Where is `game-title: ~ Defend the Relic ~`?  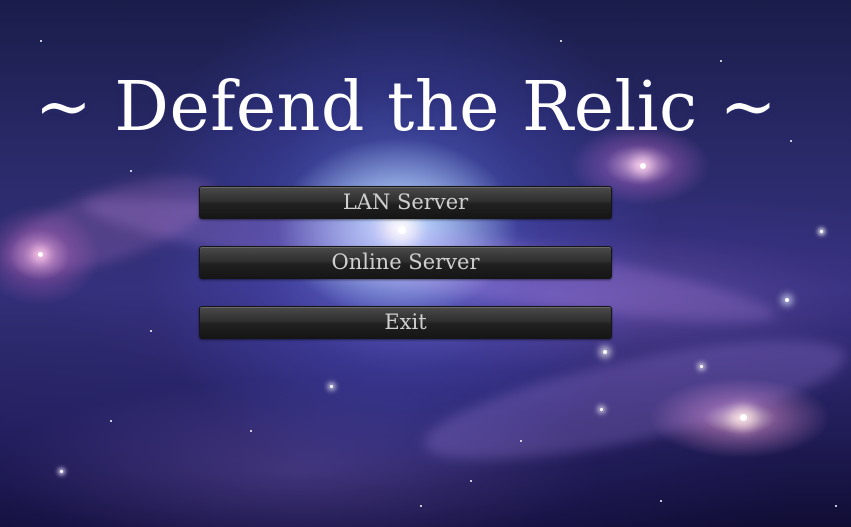 game-title: ~ Defend the Relic ~ is located at coordinates (406, 107).